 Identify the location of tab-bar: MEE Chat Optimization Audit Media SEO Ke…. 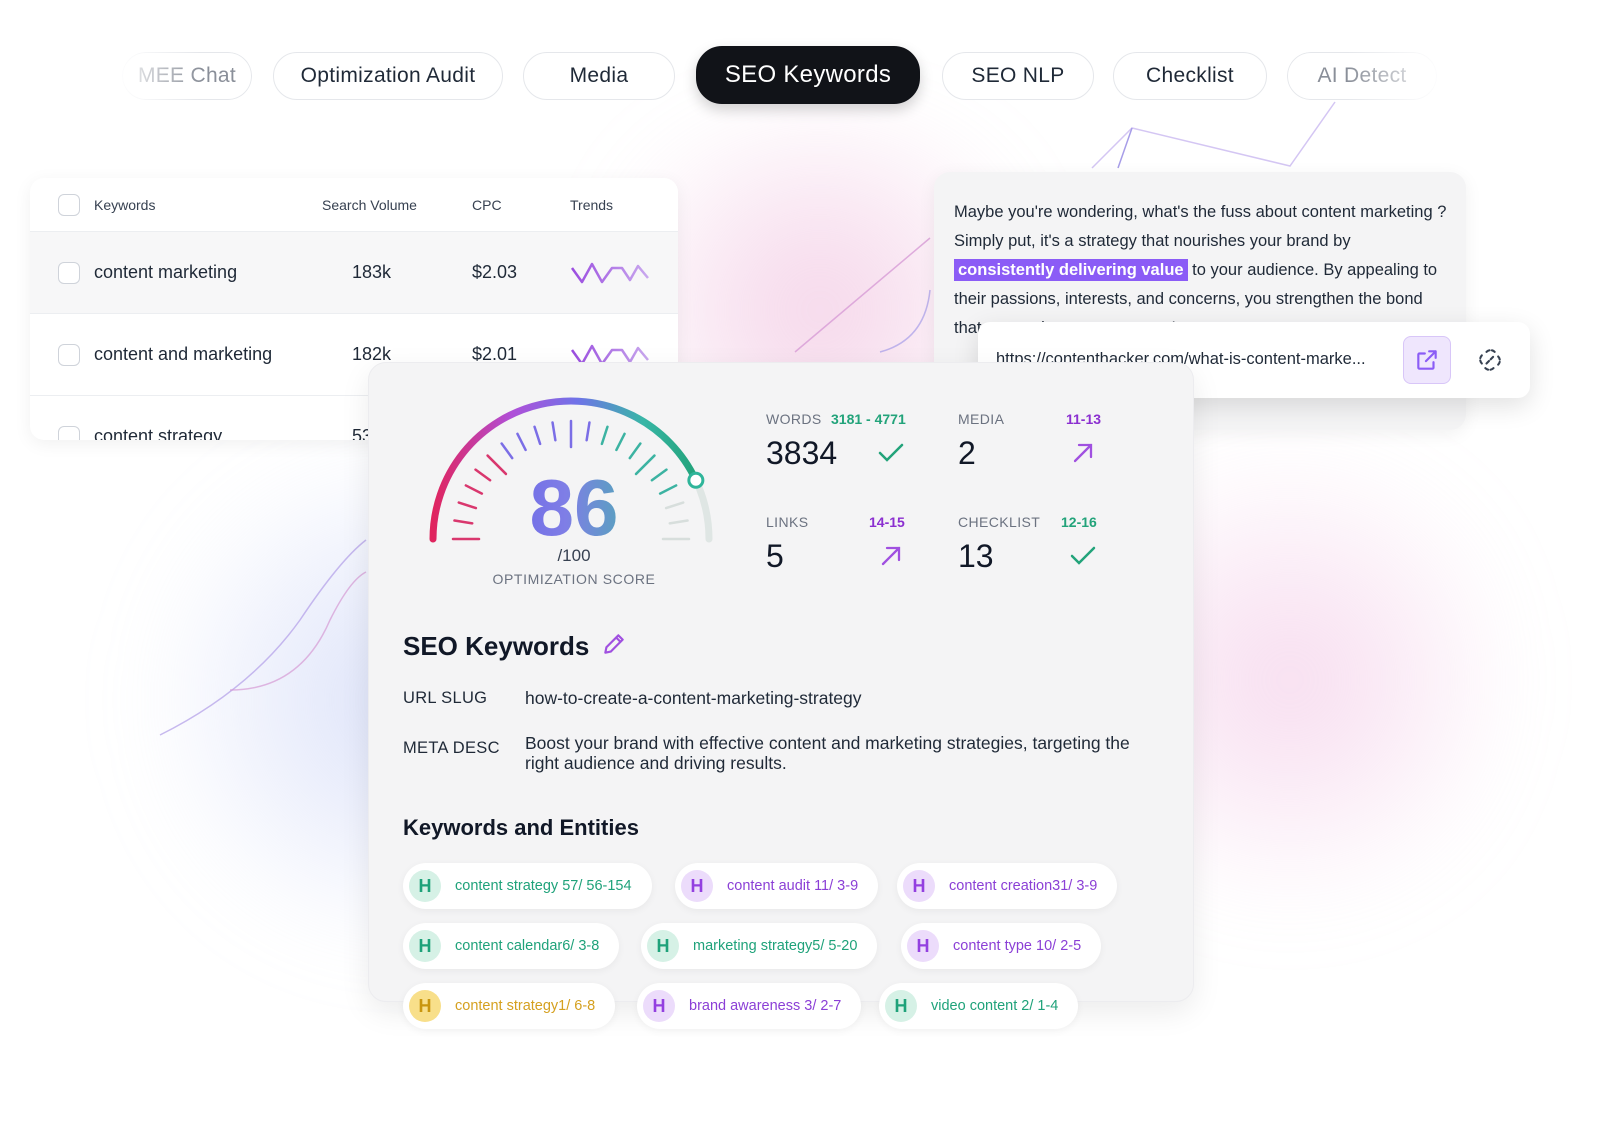
(800, 76).